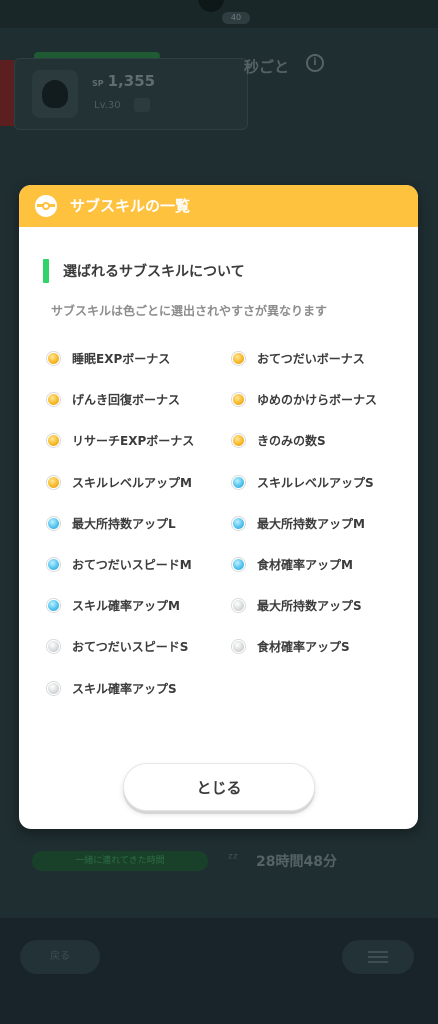  I want to click on subskill-item: おてつだいボーナス, so click(298, 358).